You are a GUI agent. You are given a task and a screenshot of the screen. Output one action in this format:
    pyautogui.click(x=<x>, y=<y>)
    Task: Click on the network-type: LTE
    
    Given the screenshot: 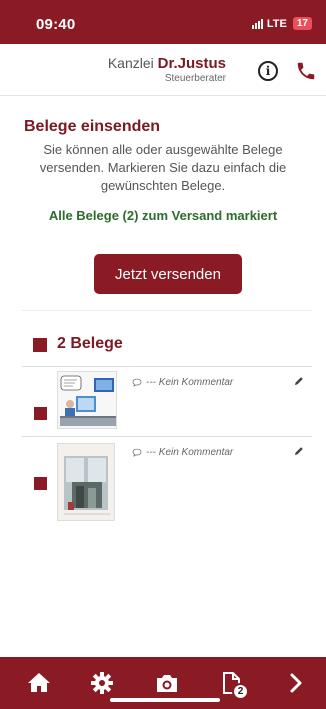 What is the action you would take?
    pyautogui.click(x=276, y=23)
    